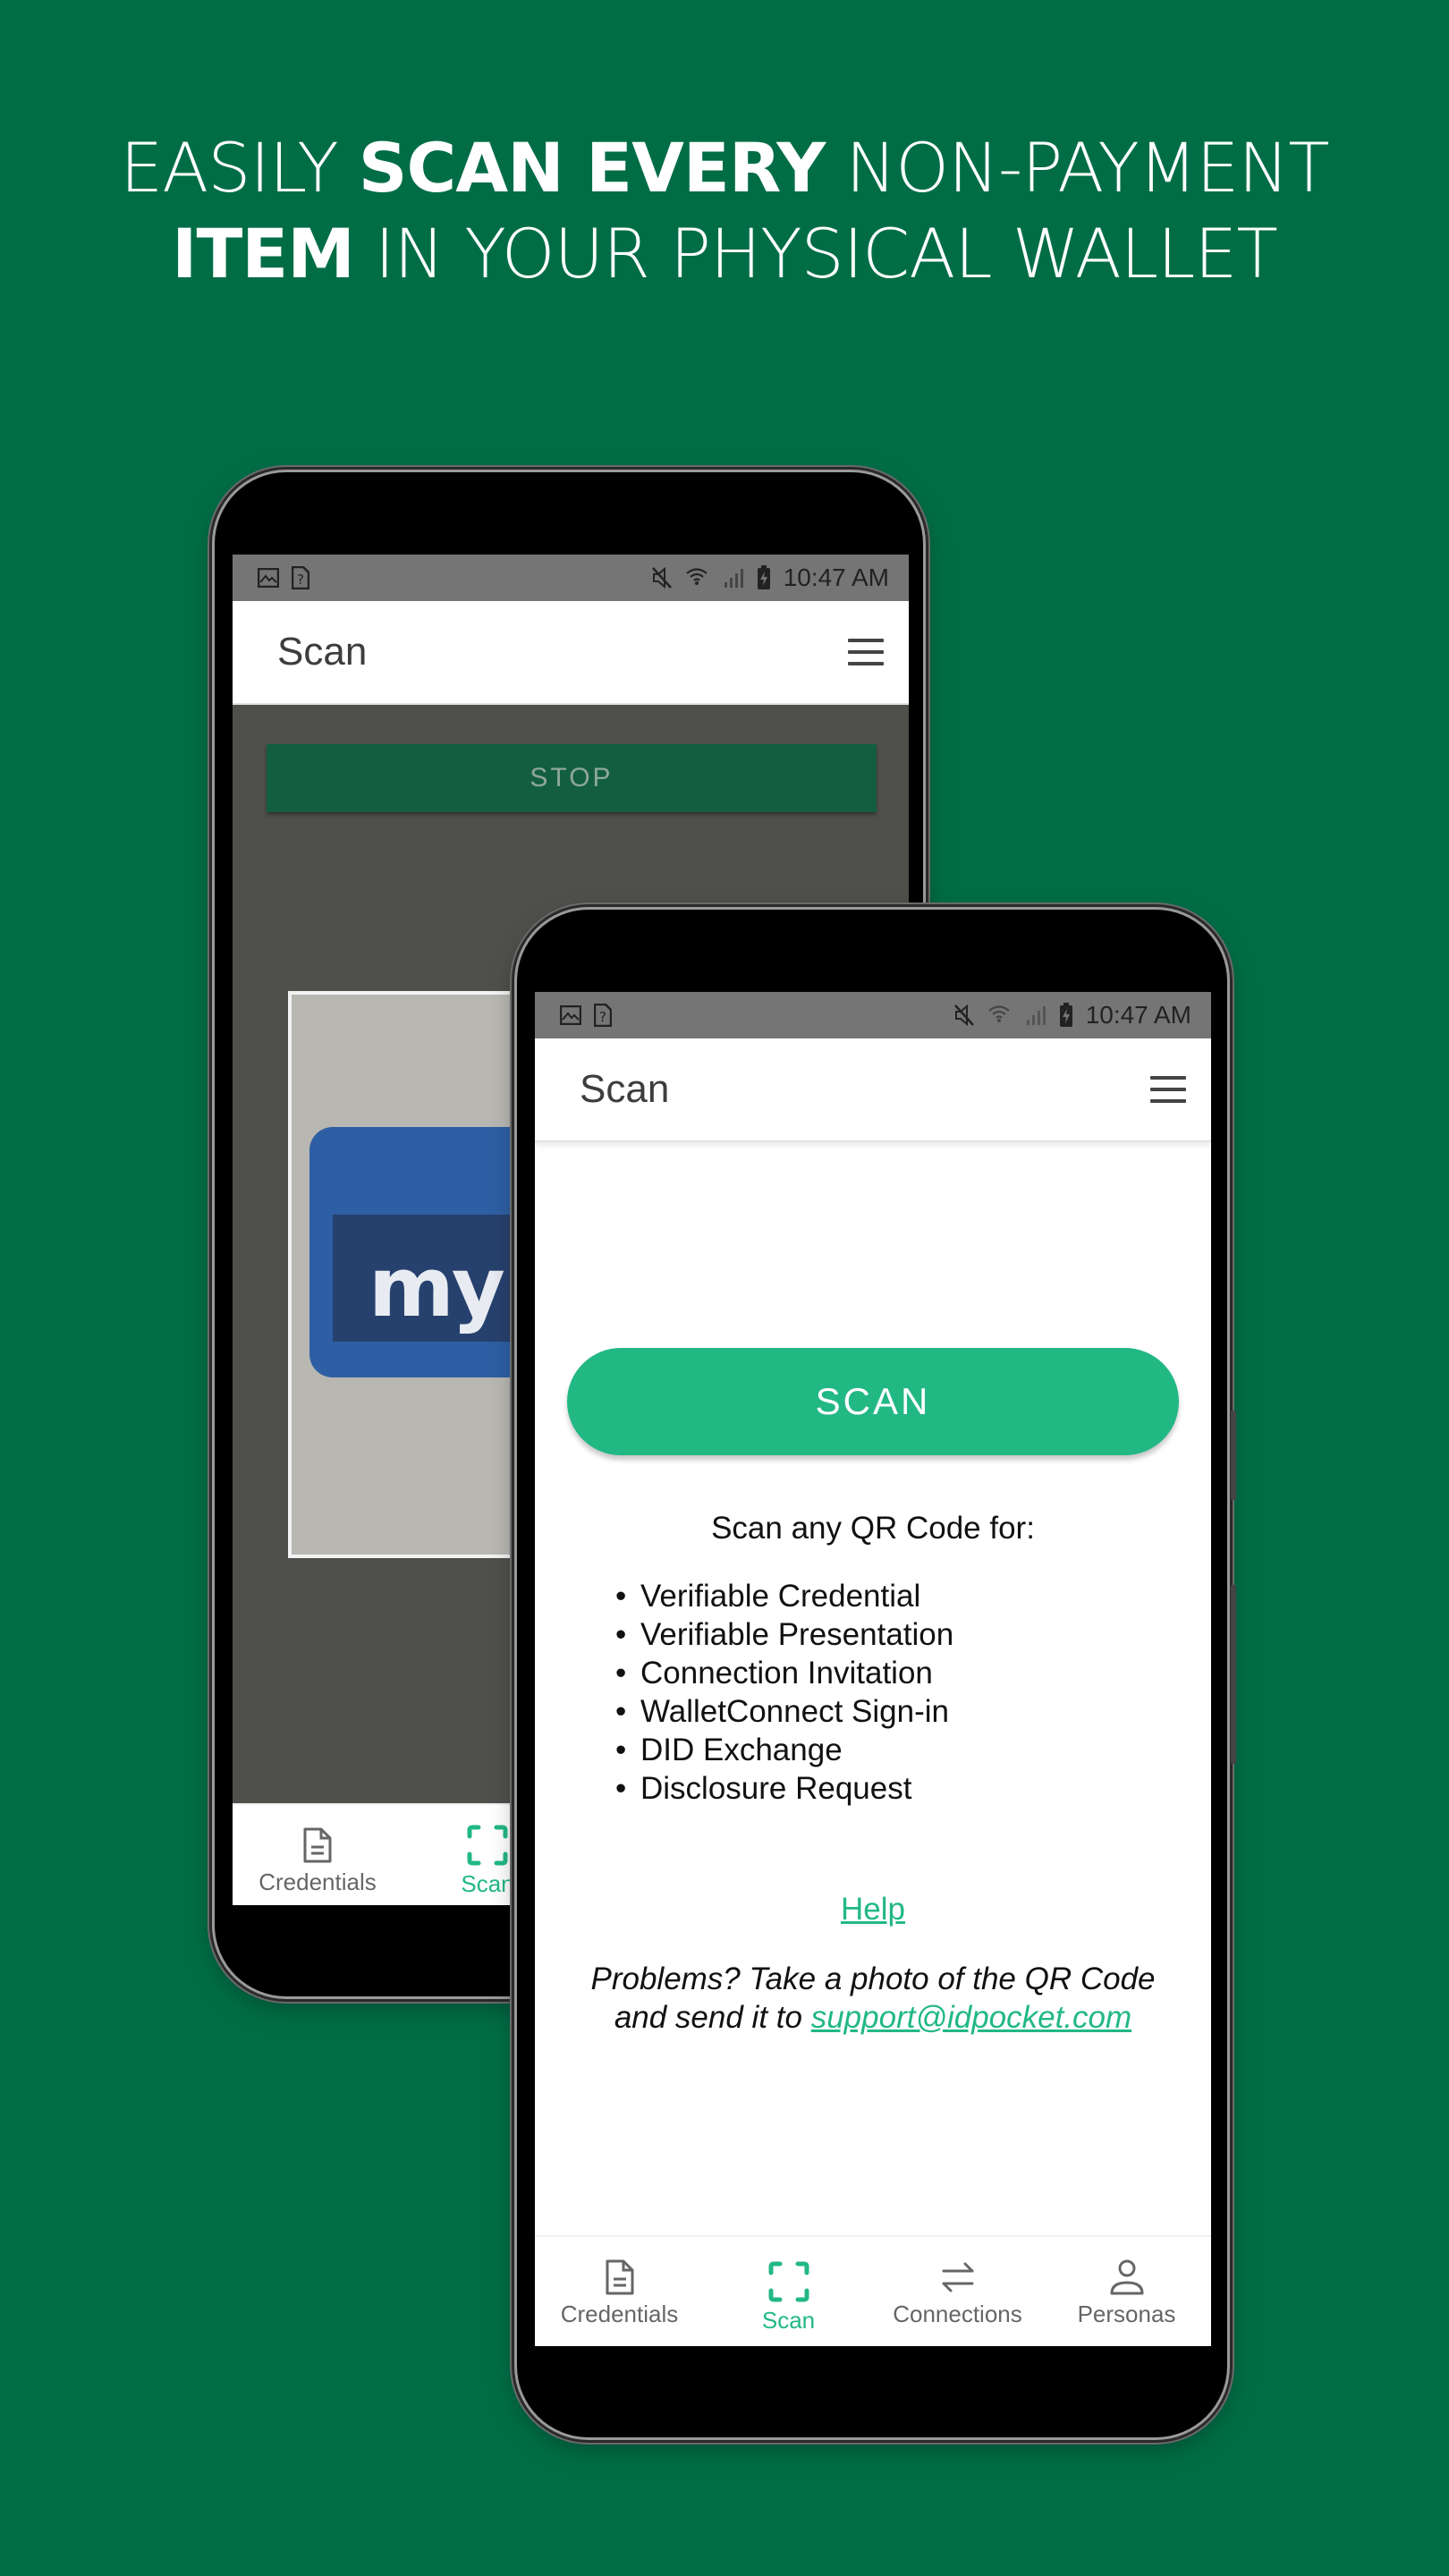  I want to click on help-row: Help, so click(873, 1910).